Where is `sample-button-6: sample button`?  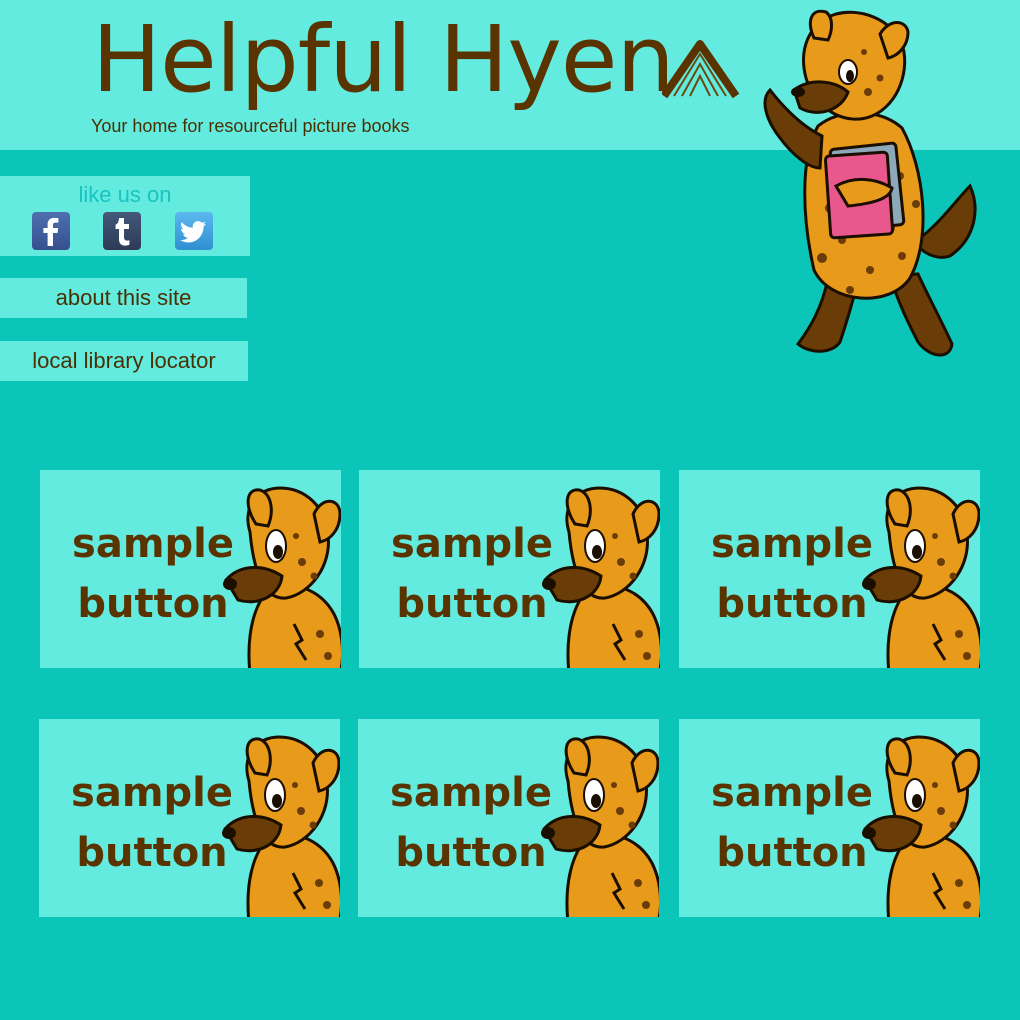 sample-button-6: sample button is located at coordinates (829, 818).